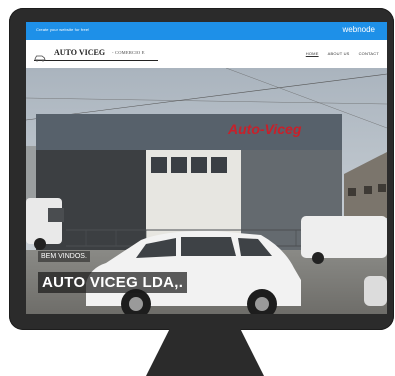  I want to click on site-logo: AUTO VICEG - COMERCIO E, so click(96, 54).